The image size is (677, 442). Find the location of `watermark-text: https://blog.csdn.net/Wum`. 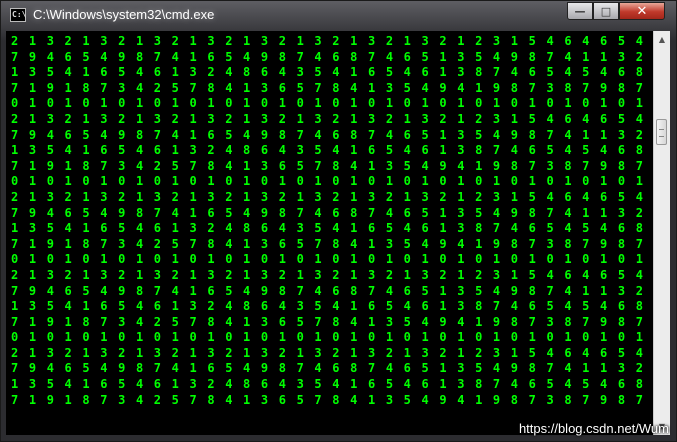

watermark-text: https://blog.csdn.net/Wum is located at coordinates (593, 428).